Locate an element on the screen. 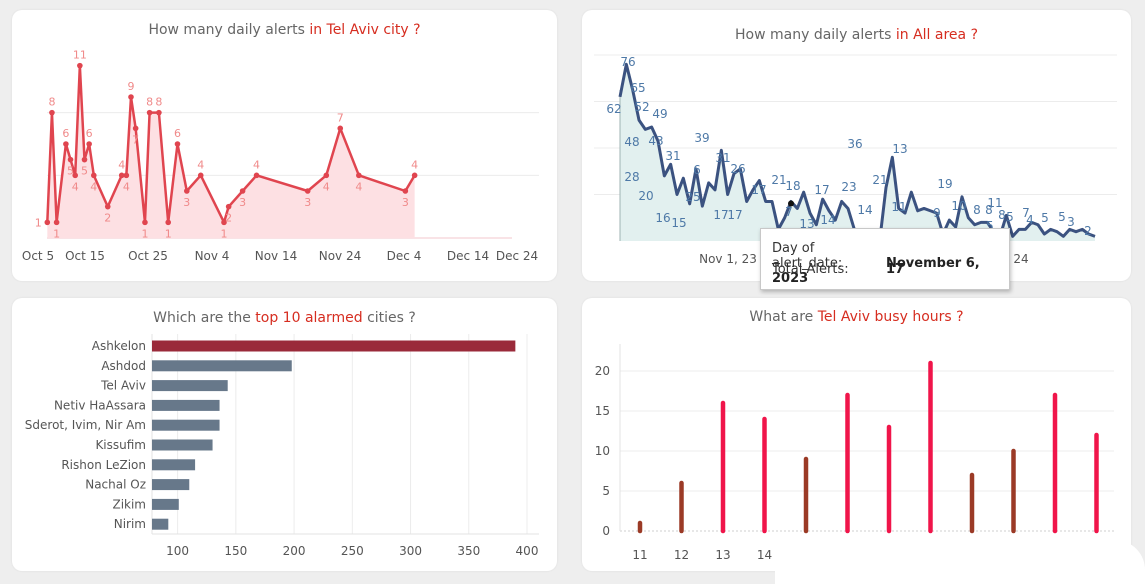 The image size is (1145, 584). x-tick-label: Oct 25 is located at coordinates (148, 256).